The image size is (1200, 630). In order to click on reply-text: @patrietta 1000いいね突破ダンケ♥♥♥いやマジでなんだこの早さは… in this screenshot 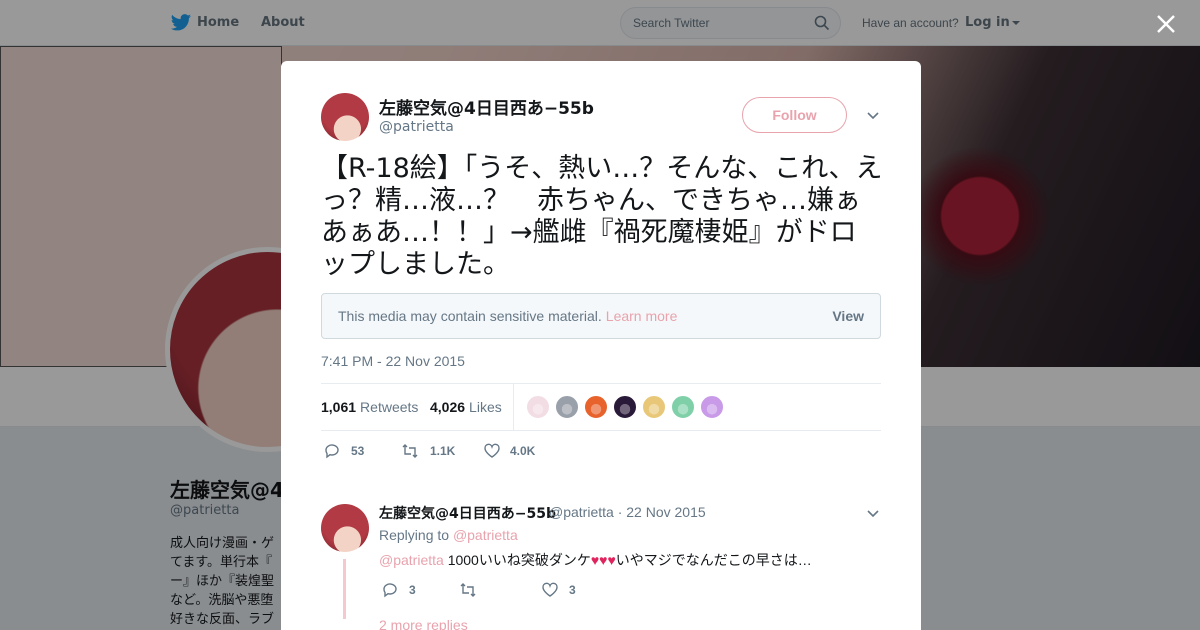, I will do `click(595, 560)`.